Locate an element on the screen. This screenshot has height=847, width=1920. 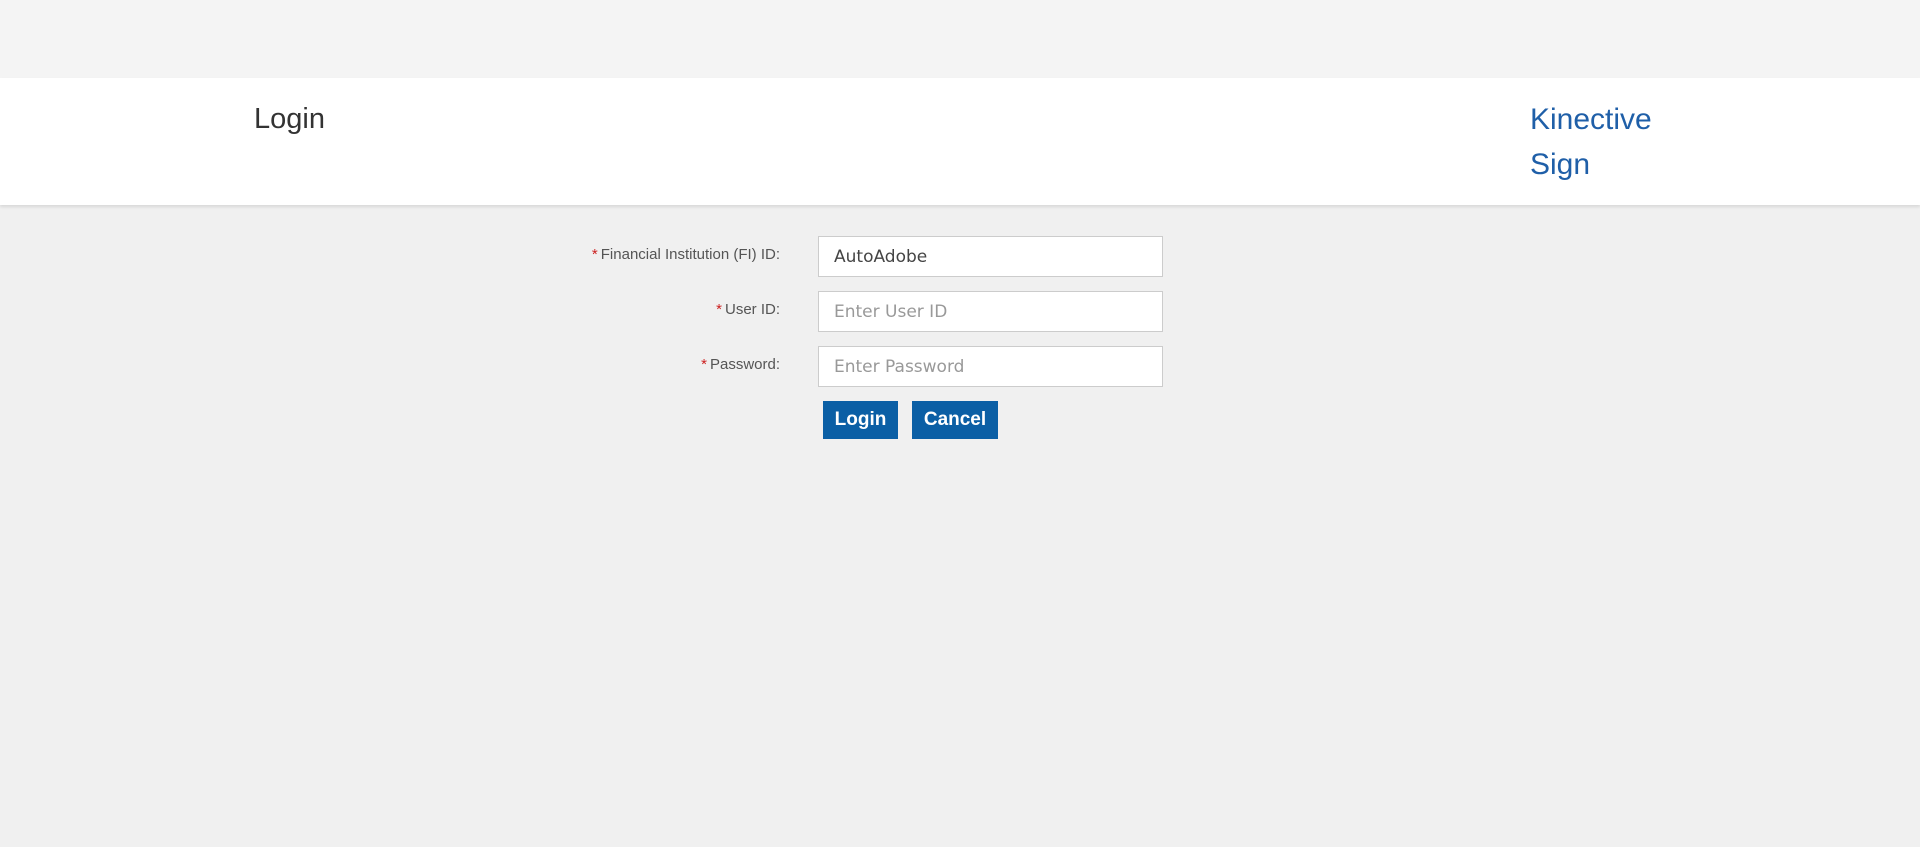
fi-id-input is located at coordinates (990, 256).